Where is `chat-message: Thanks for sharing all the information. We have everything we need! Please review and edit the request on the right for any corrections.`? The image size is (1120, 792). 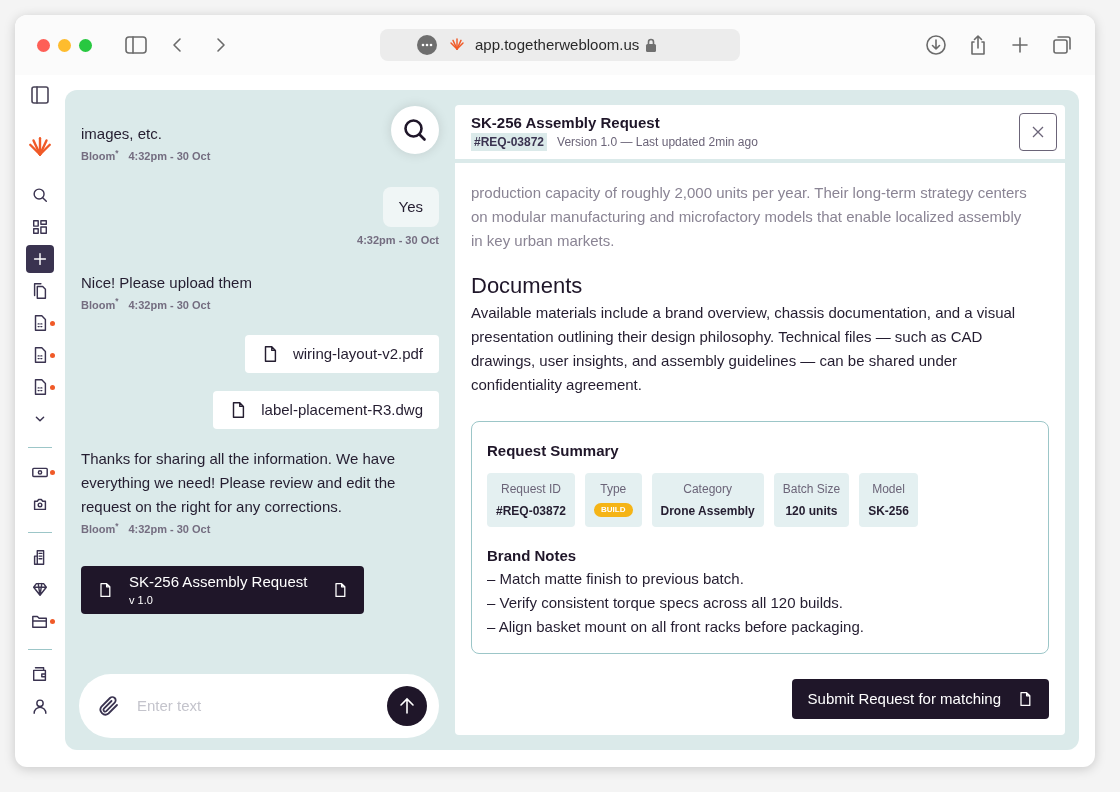 chat-message: Thanks for sharing all the information. We have everything we need! Please review and edit the request on the right for any corrections. is located at coordinates (239, 483).